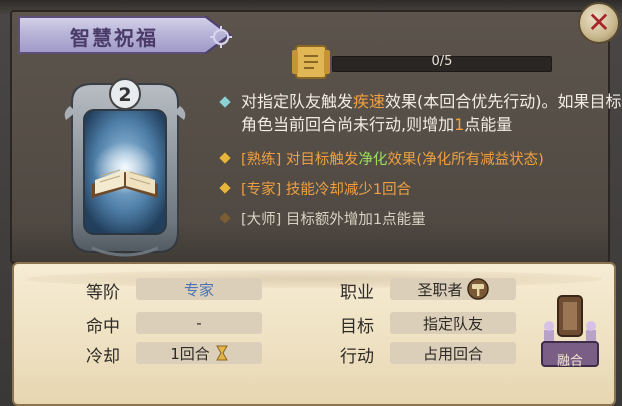 This screenshot has height=406, width=622. Describe the element at coordinates (261, 160) in the screenshot. I see `perk-tag: [熟练]` at that location.